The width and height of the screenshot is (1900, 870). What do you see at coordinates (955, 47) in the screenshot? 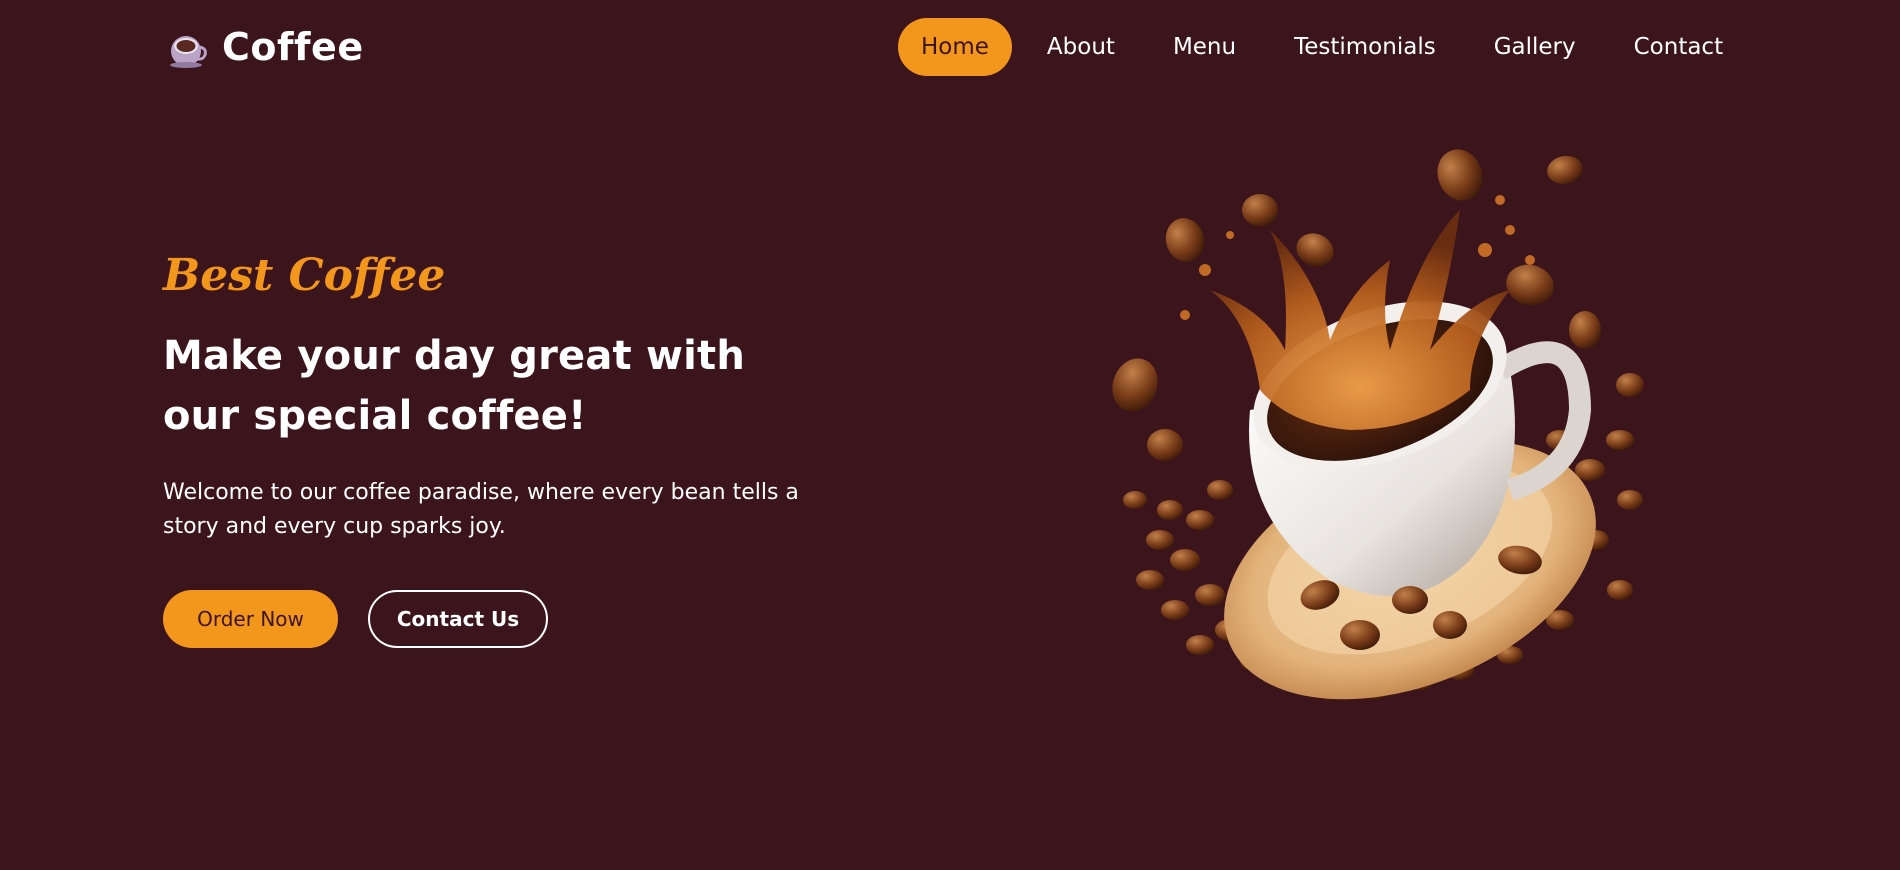
I see `nav-item-home: Home` at bounding box center [955, 47].